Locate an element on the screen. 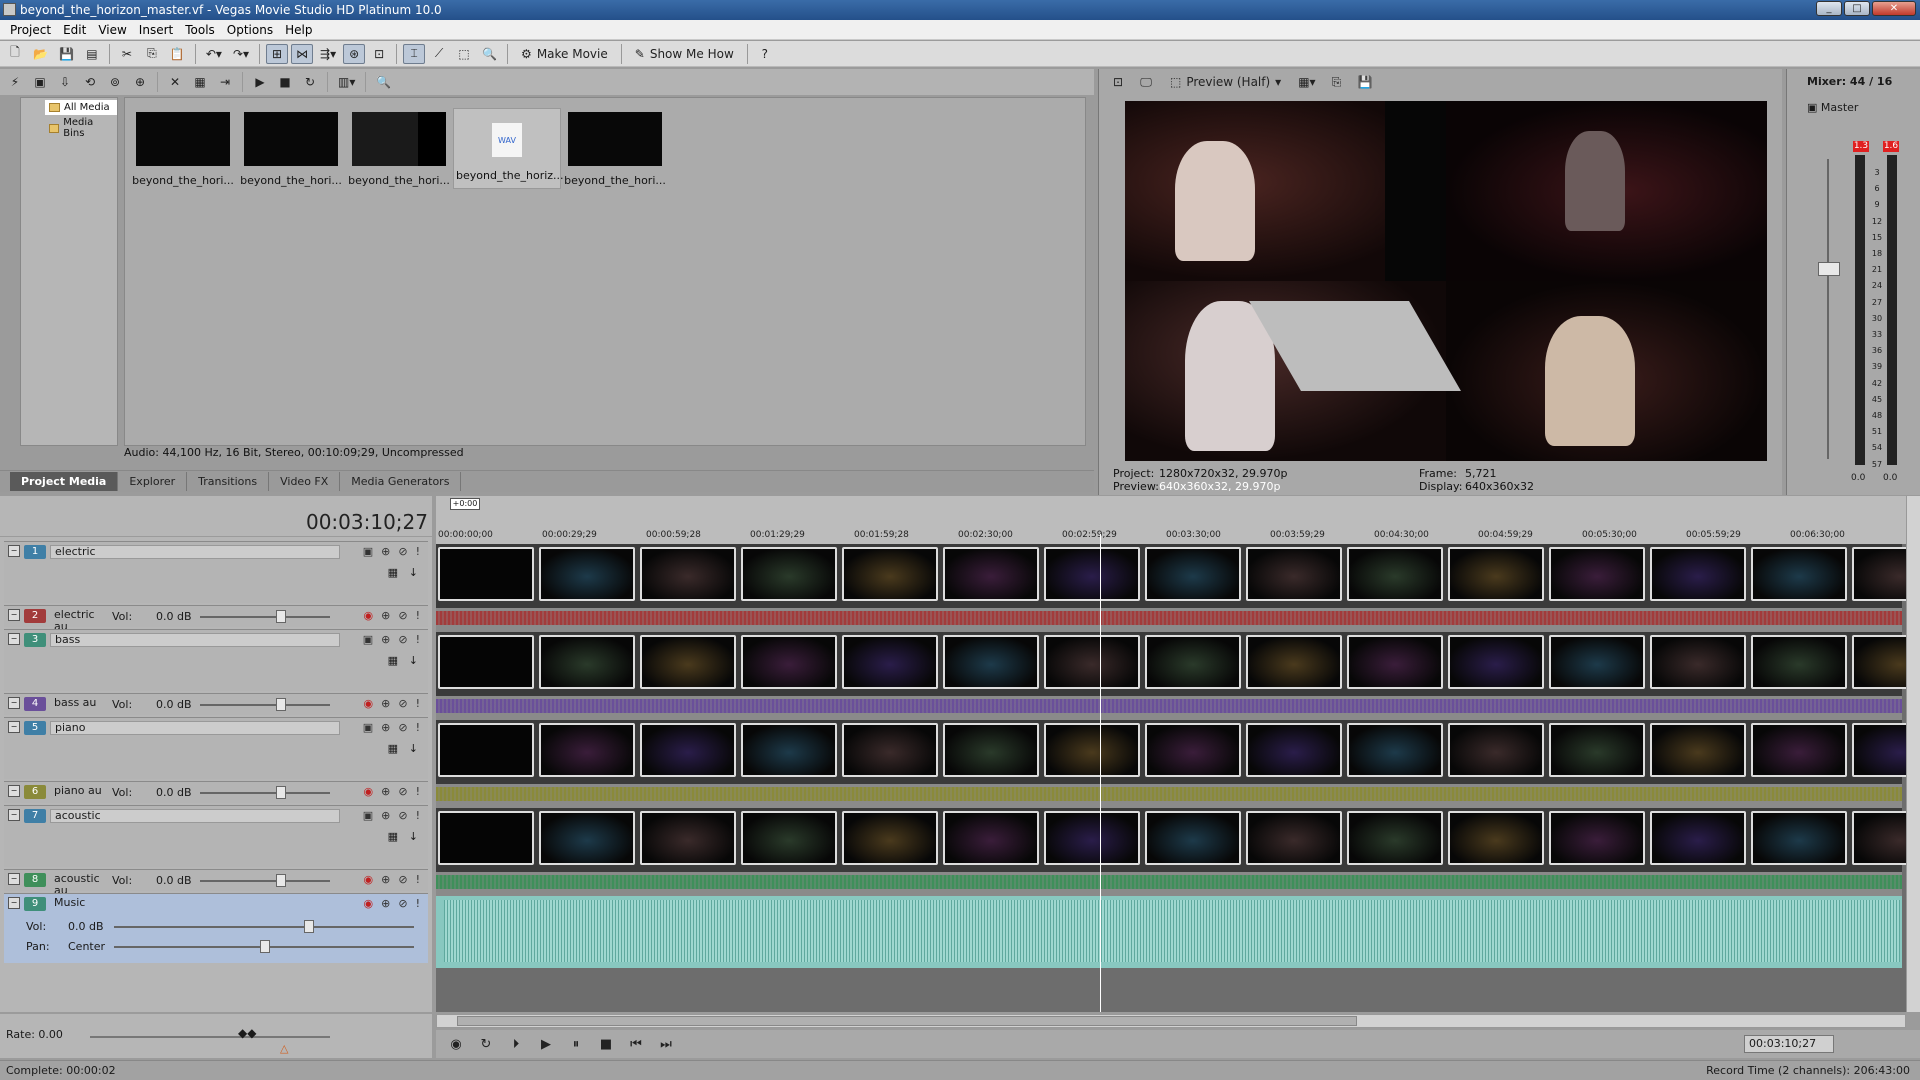  menu-project: Project is located at coordinates (30, 29).